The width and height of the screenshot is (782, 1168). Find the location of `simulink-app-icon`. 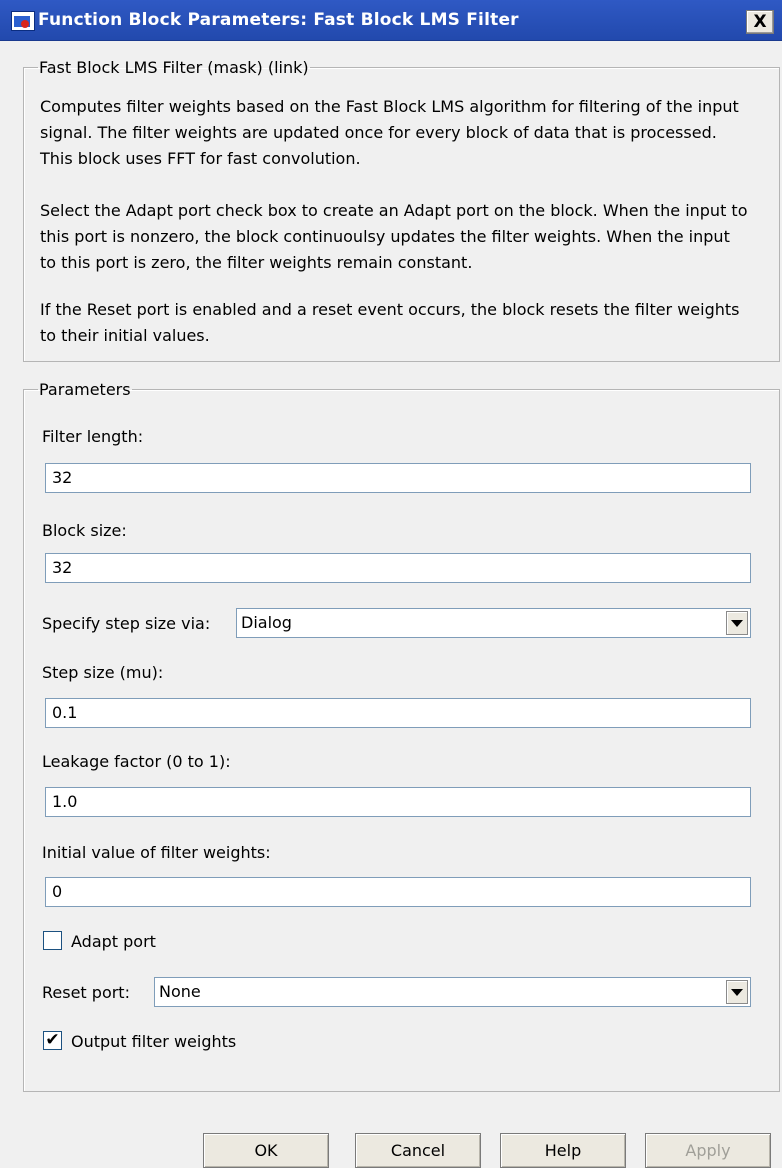

simulink-app-icon is located at coordinates (23, 21).